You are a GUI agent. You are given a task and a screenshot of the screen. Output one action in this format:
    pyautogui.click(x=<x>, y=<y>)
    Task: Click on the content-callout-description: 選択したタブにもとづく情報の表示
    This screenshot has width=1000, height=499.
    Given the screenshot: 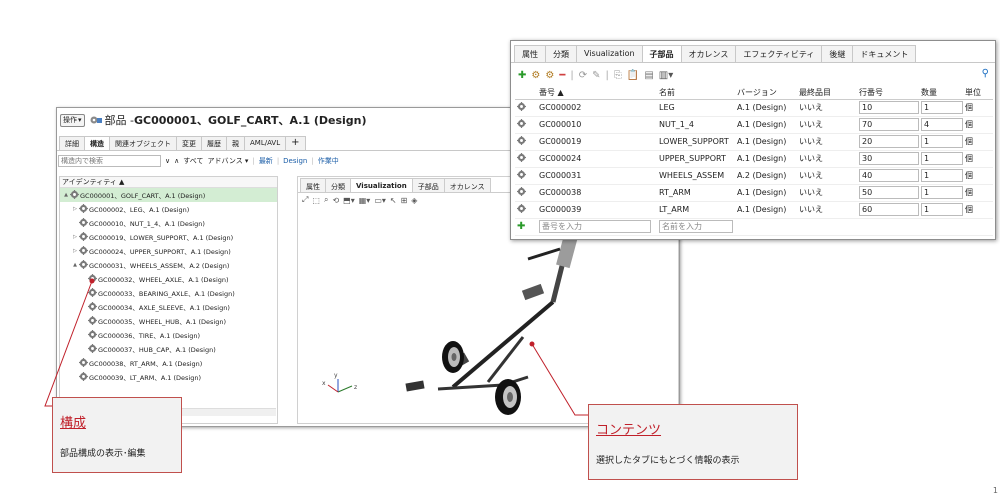 What is the action you would take?
    pyautogui.click(x=668, y=461)
    